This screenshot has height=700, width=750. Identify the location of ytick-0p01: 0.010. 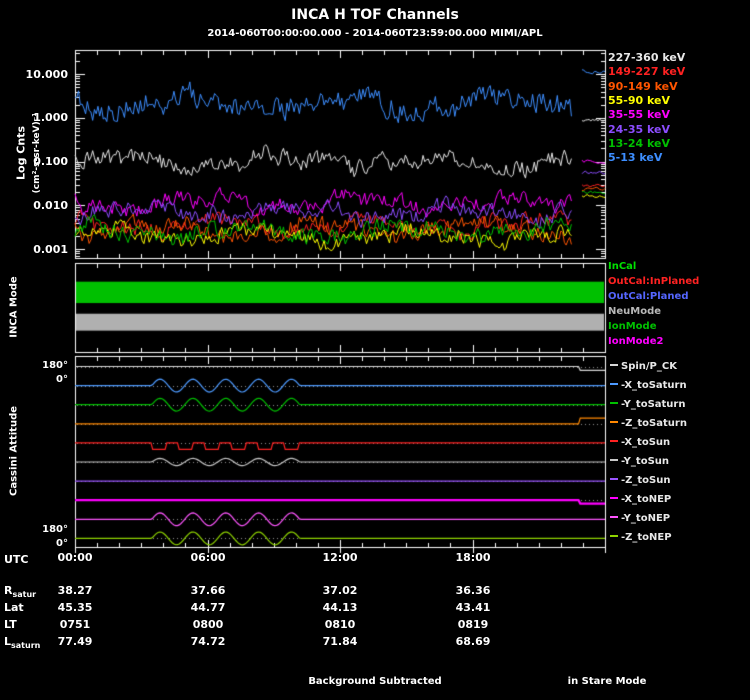
(50, 205).